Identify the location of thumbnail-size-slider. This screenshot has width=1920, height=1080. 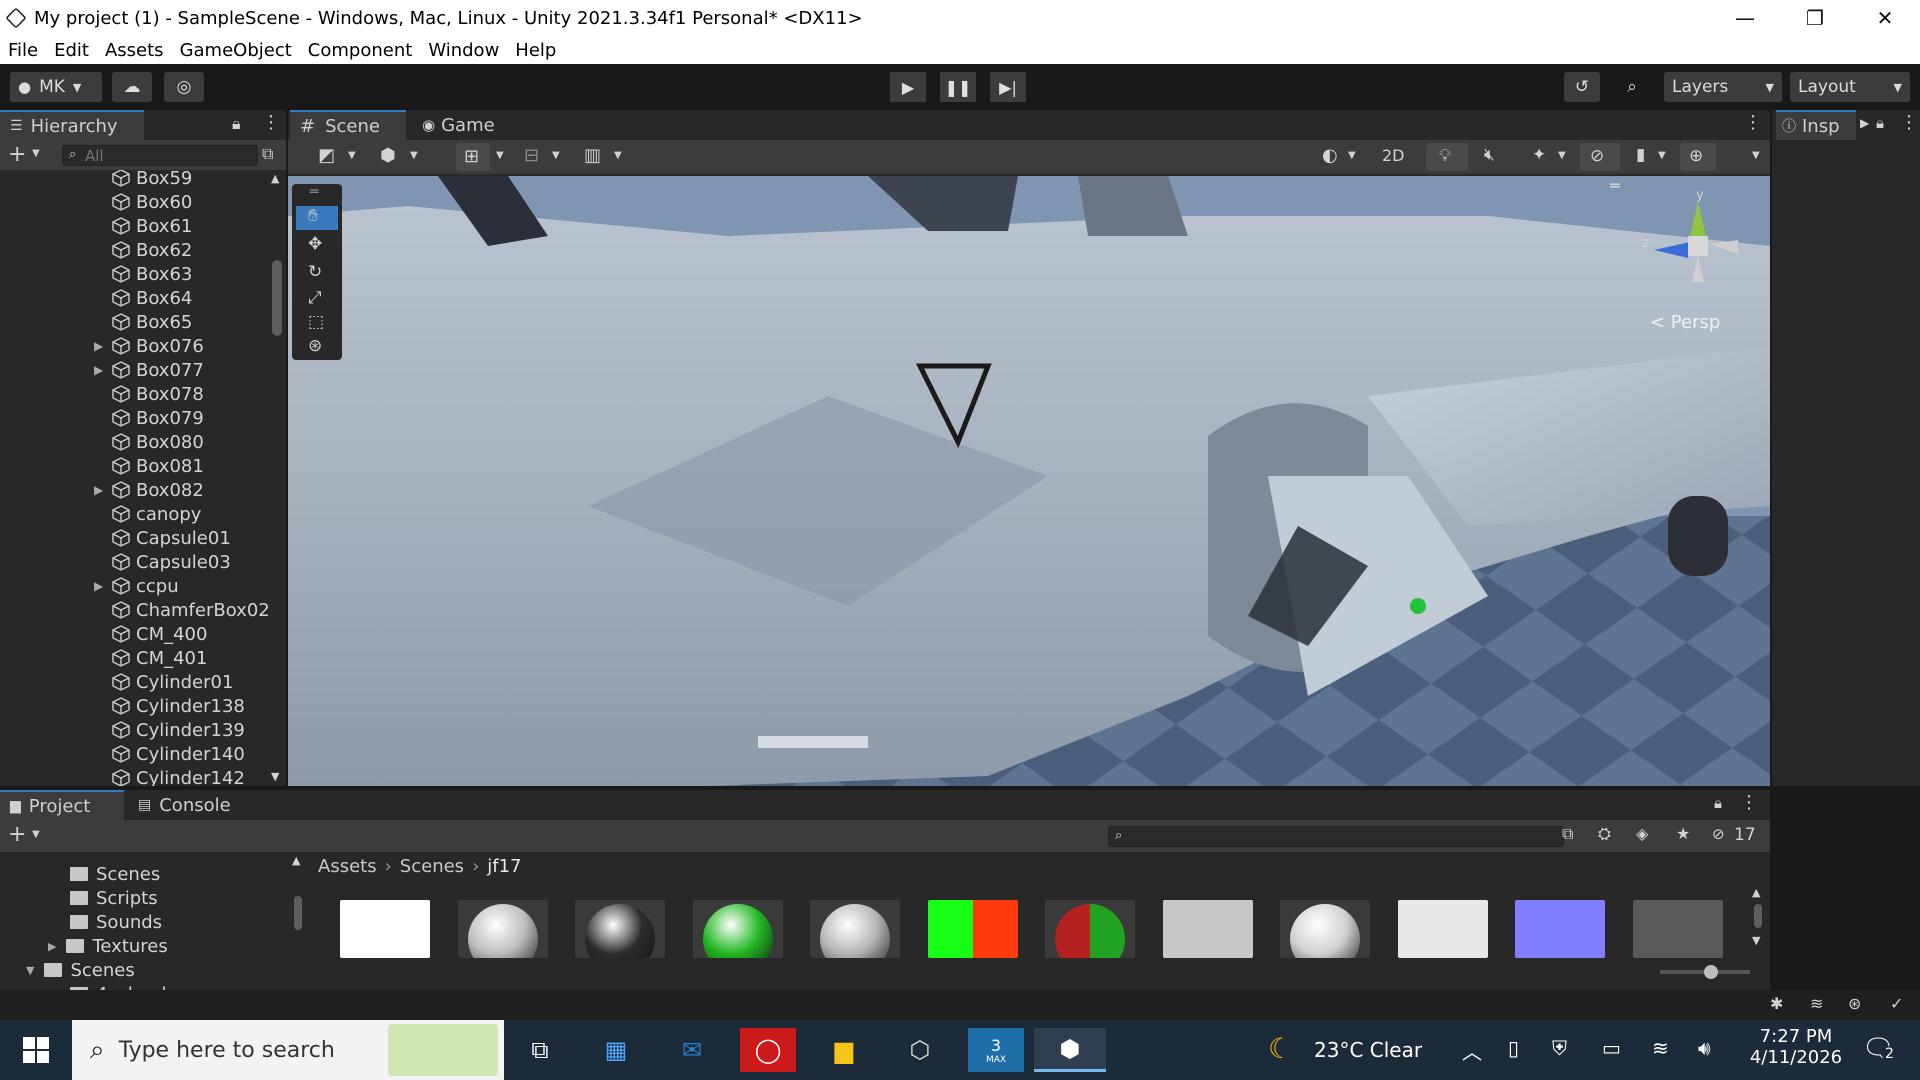
(1705, 972).